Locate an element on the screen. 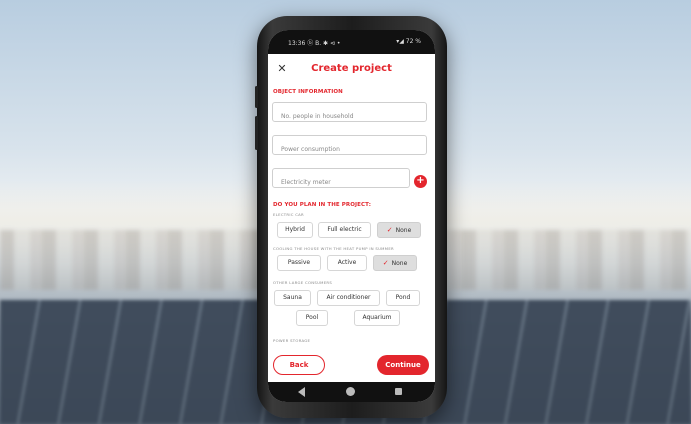 This screenshot has width=691, height=424. add-meter-button: + is located at coordinates (420, 181).